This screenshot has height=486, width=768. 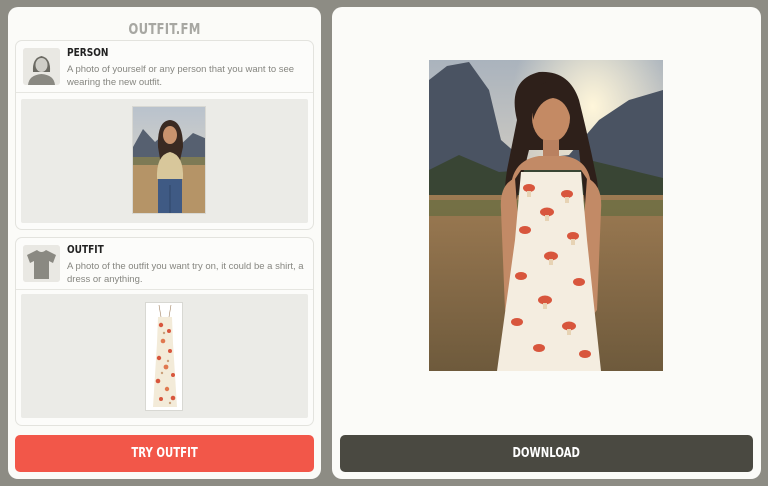 I want to click on app-title: OUTFIT.FM, so click(x=164, y=29).